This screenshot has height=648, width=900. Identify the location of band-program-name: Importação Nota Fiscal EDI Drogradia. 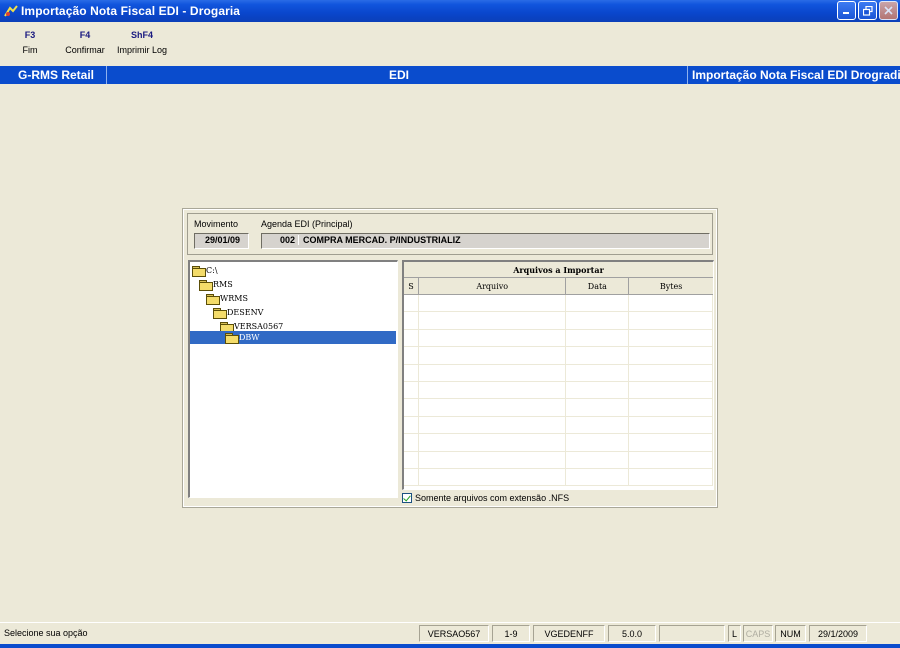
(796, 75).